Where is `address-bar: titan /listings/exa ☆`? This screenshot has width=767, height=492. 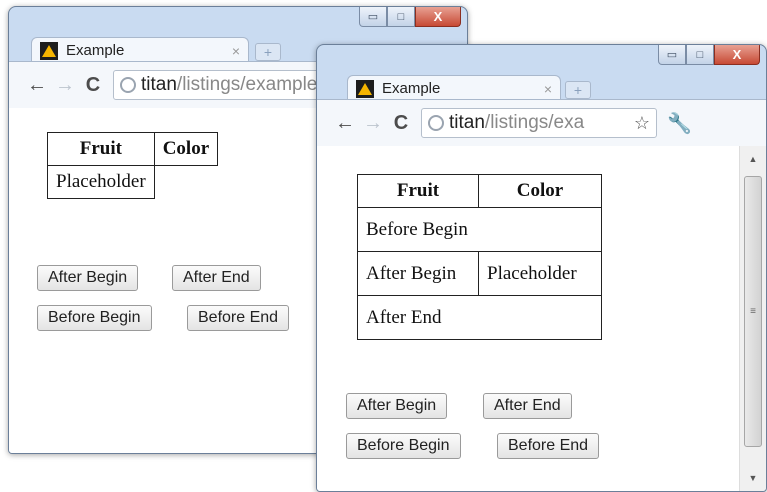
address-bar: titan /listings/exa ☆ is located at coordinates (539, 123).